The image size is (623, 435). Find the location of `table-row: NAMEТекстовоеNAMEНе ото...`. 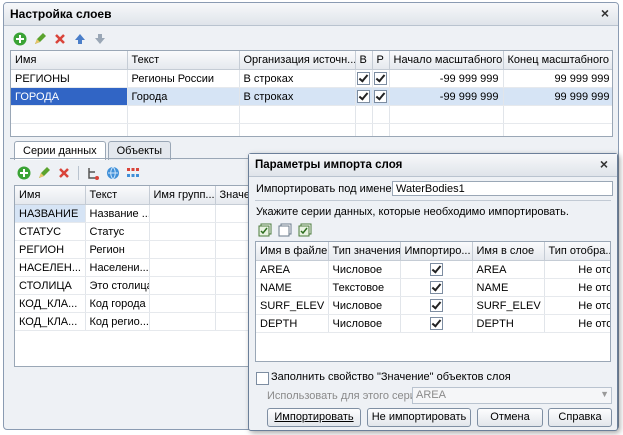

table-row: NAMEТекстовоеNAMEНе ото... is located at coordinates (433, 287).